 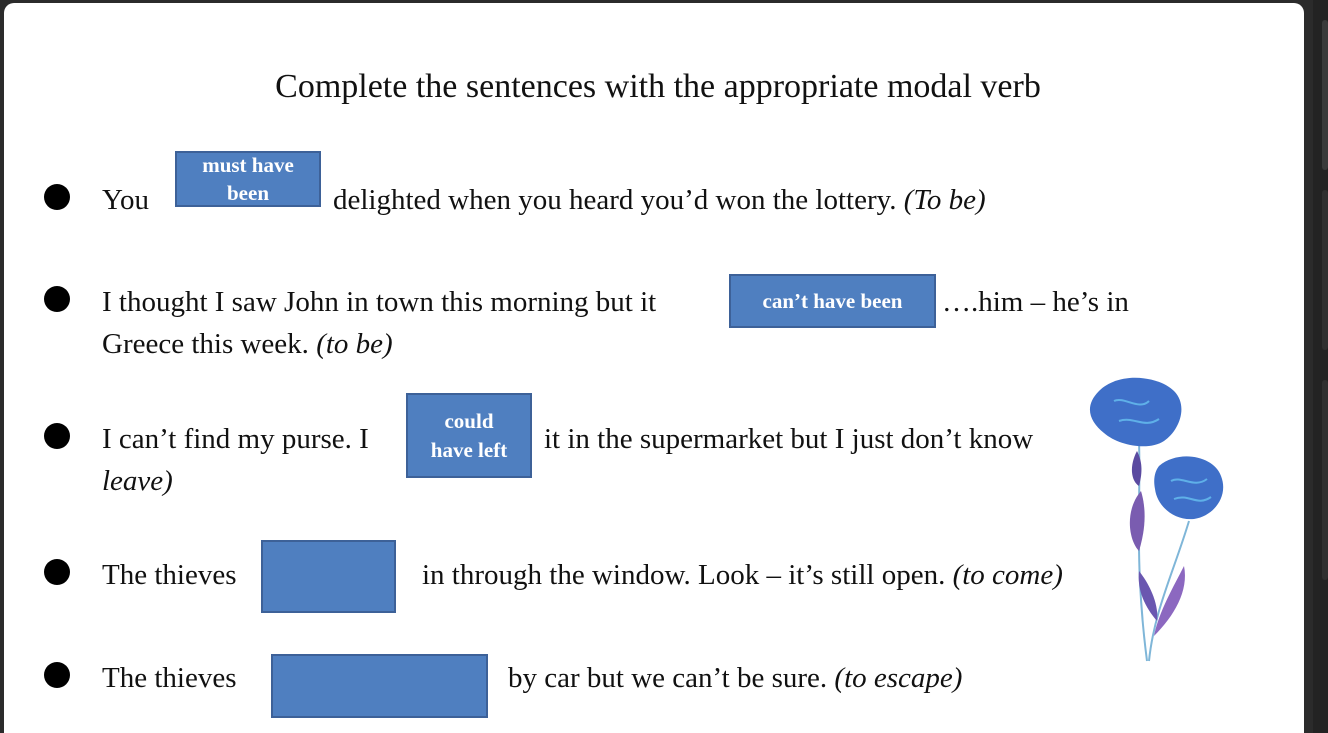 I want to click on answer-box-2: can’t have been, so click(x=832, y=301).